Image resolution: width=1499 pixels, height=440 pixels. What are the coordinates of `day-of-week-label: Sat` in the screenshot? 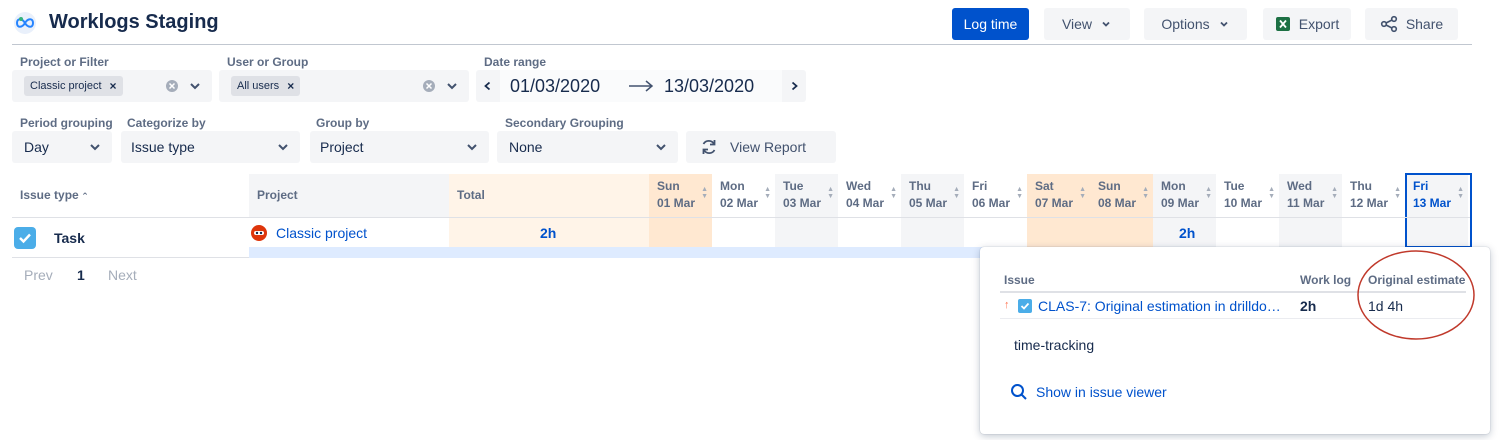 It's located at (1044, 186).